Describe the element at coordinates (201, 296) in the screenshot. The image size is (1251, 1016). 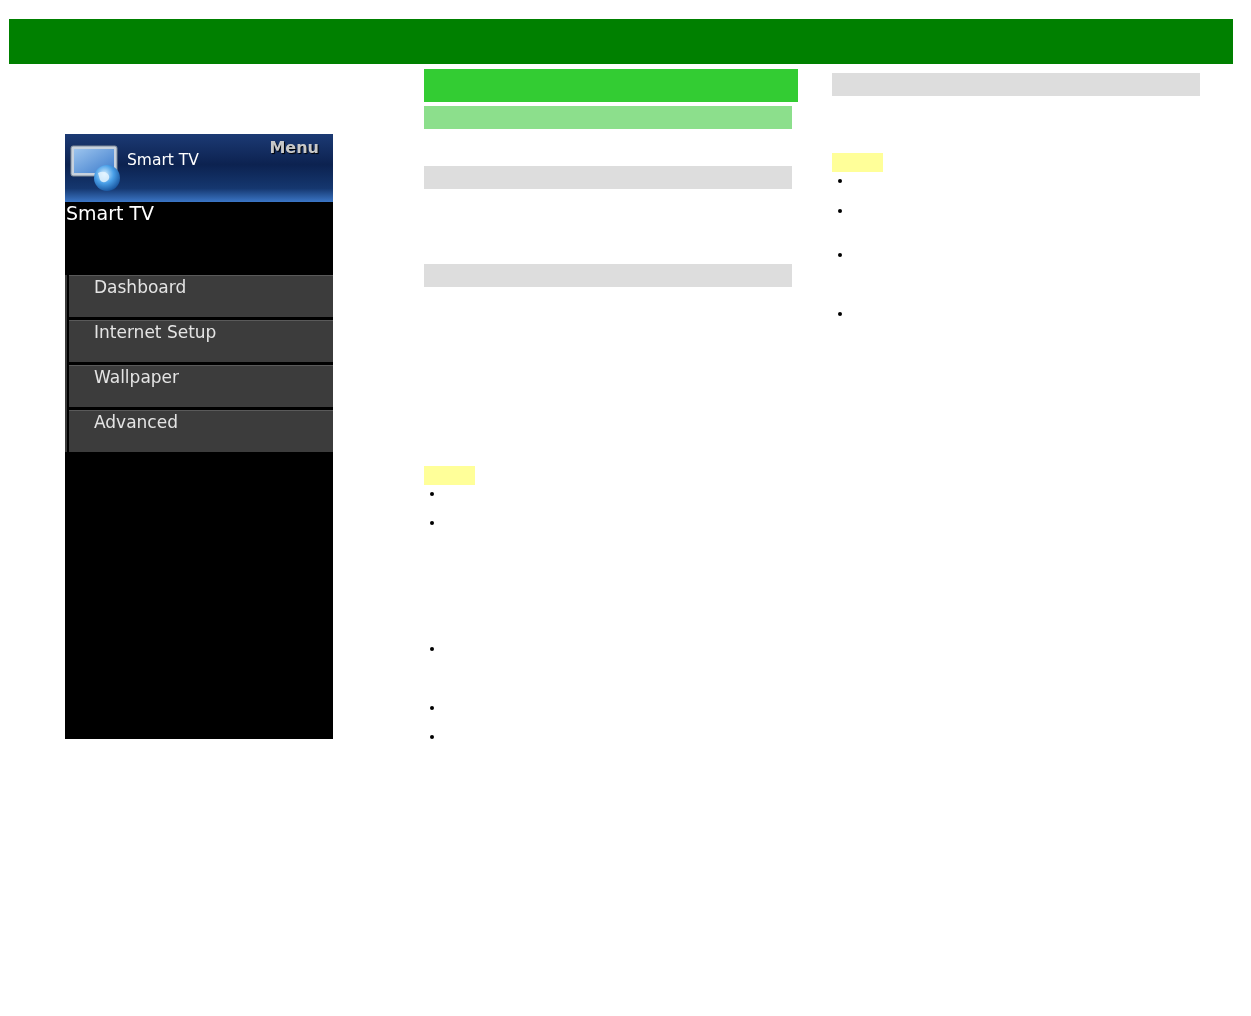
I see `menu-item: Dashboard` at that location.